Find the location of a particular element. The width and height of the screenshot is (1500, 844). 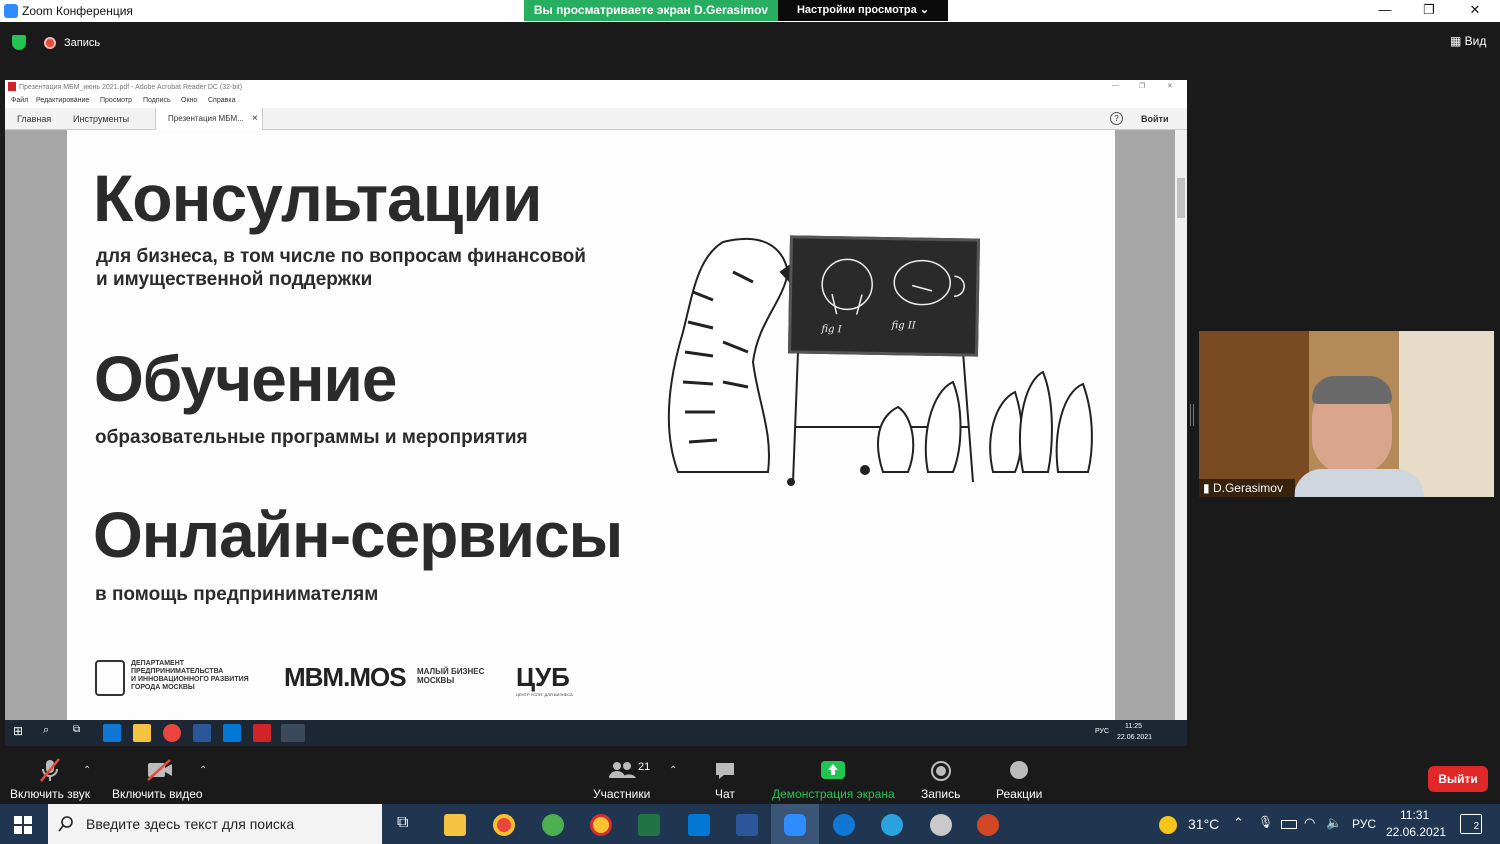

acrobat-icon is located at coordinates (12, 86).